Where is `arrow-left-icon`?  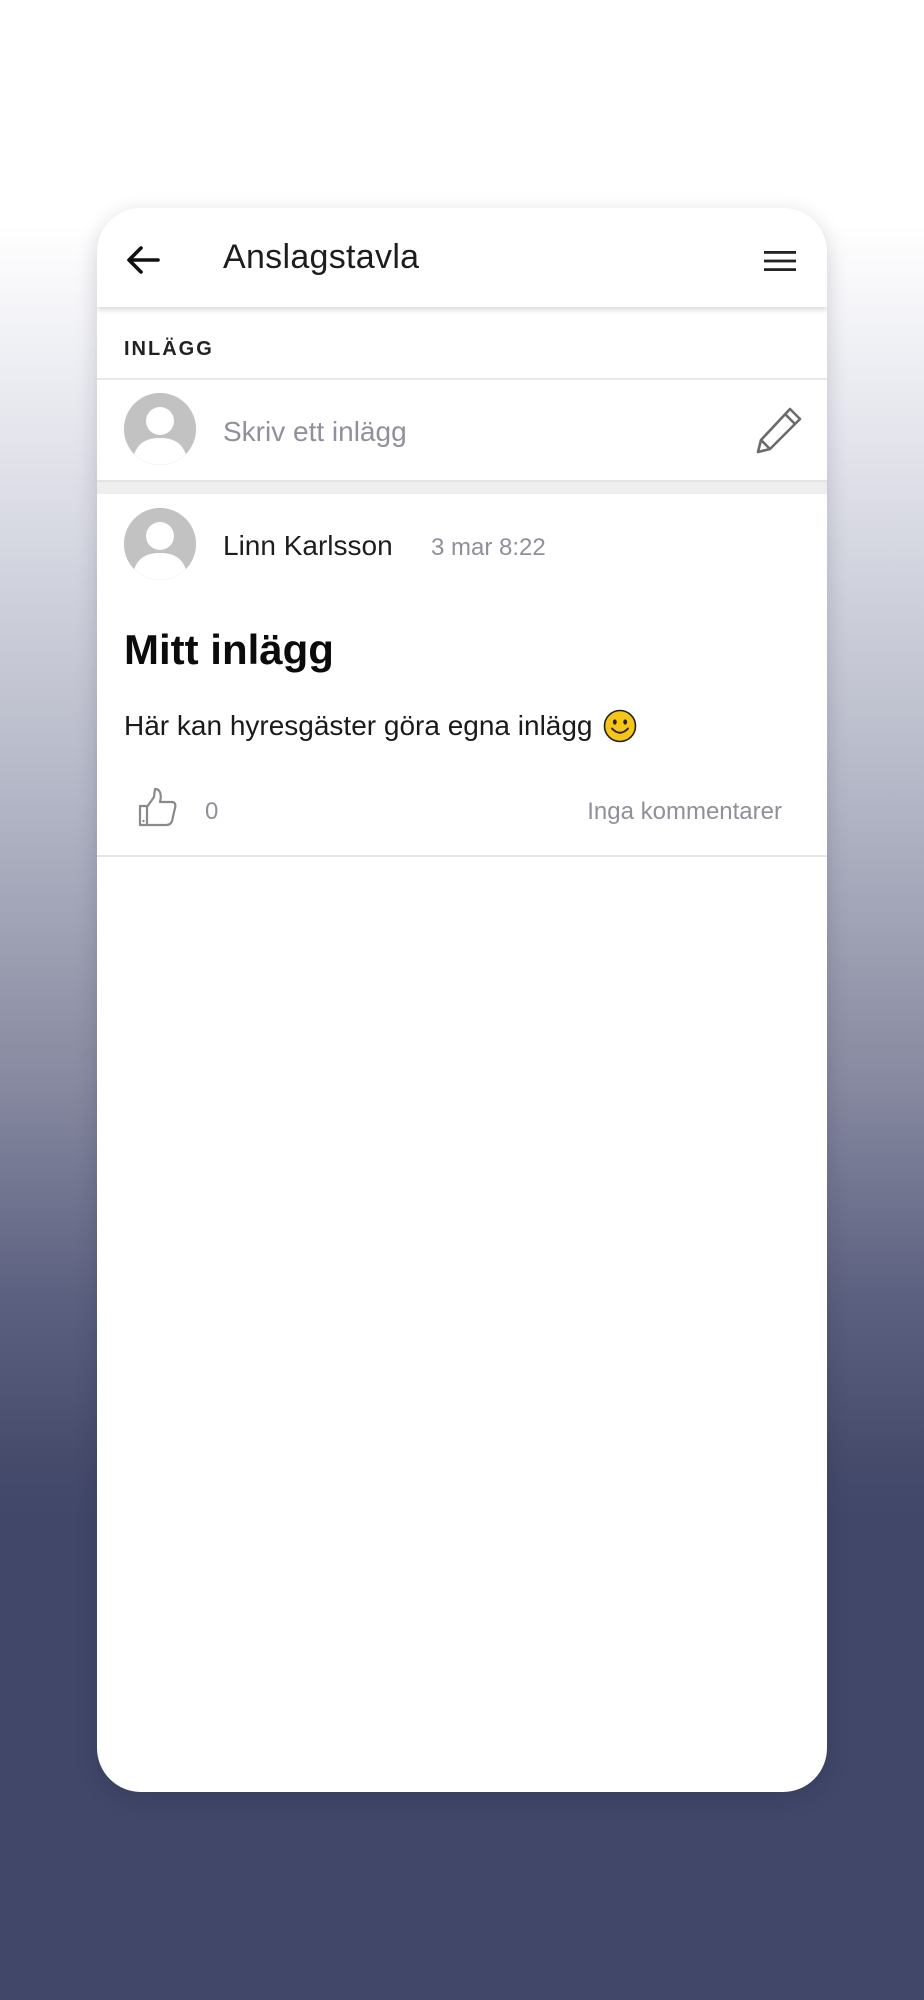 arrow-left-icon is located at coordinates (143, 260).